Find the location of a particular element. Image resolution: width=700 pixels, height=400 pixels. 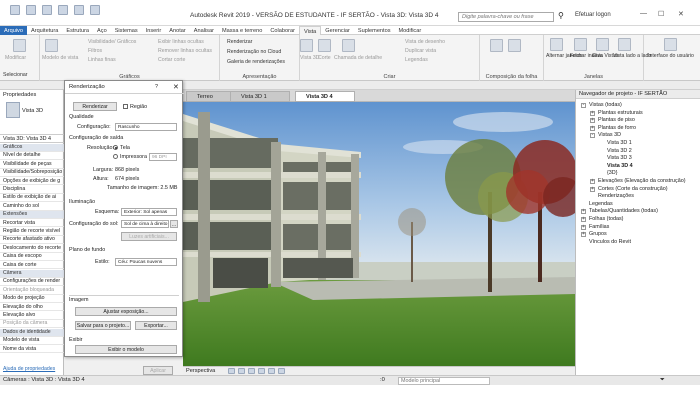

lock-view-icon is located at coordinates (281, 371).